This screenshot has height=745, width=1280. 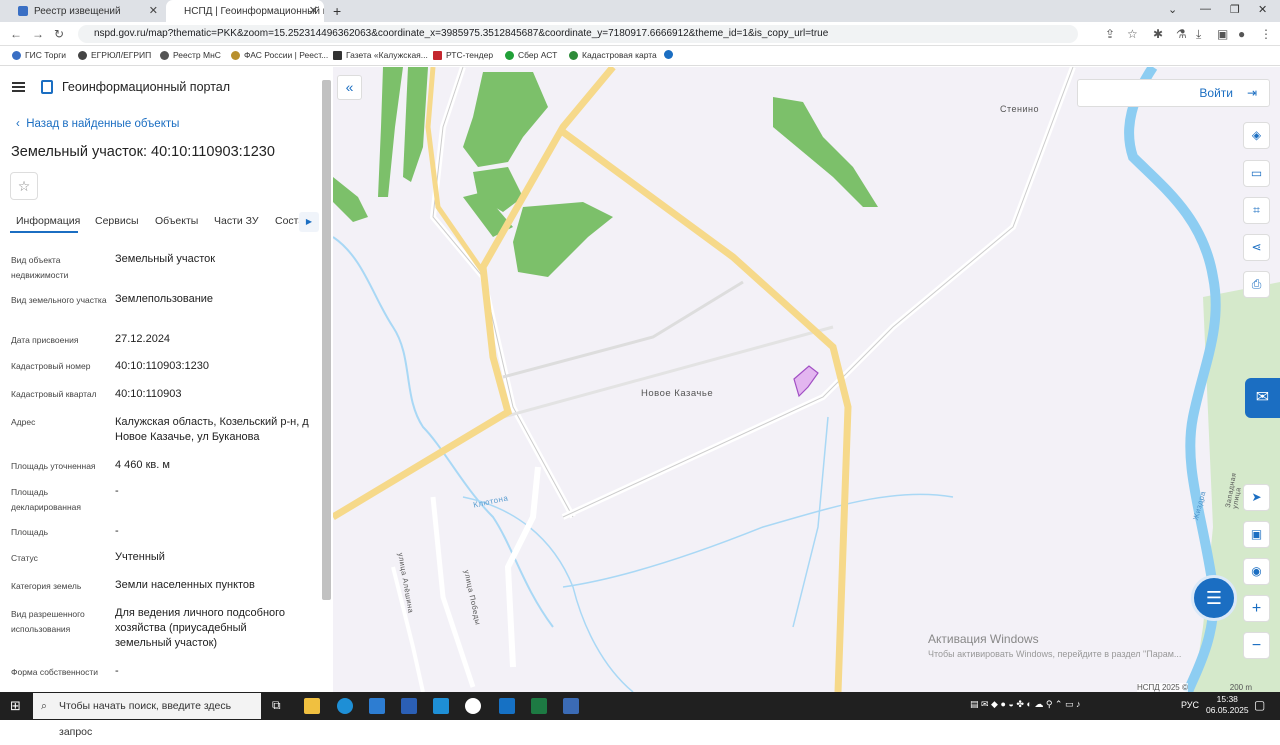 What do you see at coordinates (59, 34) in the screenshot?
I see `reload-icon: ↻` at bounding box center [59, 34].